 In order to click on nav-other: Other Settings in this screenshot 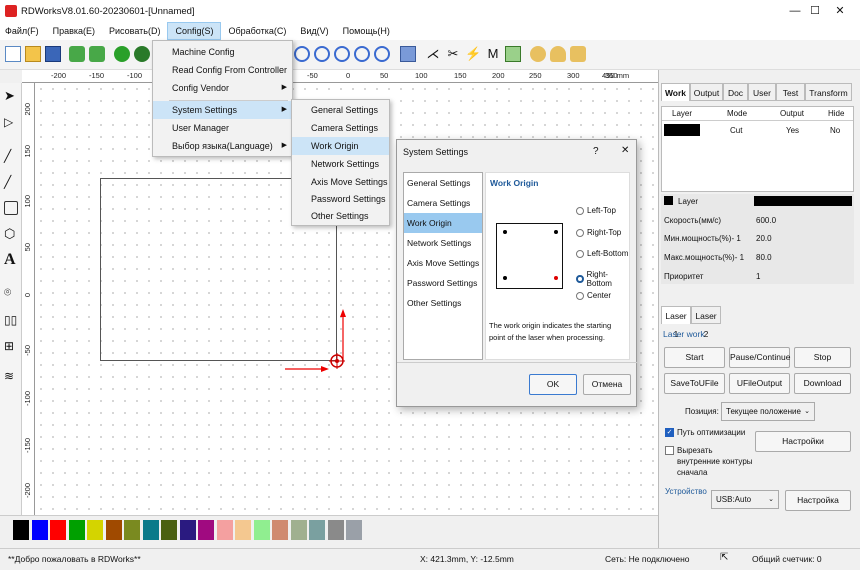, I will do `click(443, 303)`.